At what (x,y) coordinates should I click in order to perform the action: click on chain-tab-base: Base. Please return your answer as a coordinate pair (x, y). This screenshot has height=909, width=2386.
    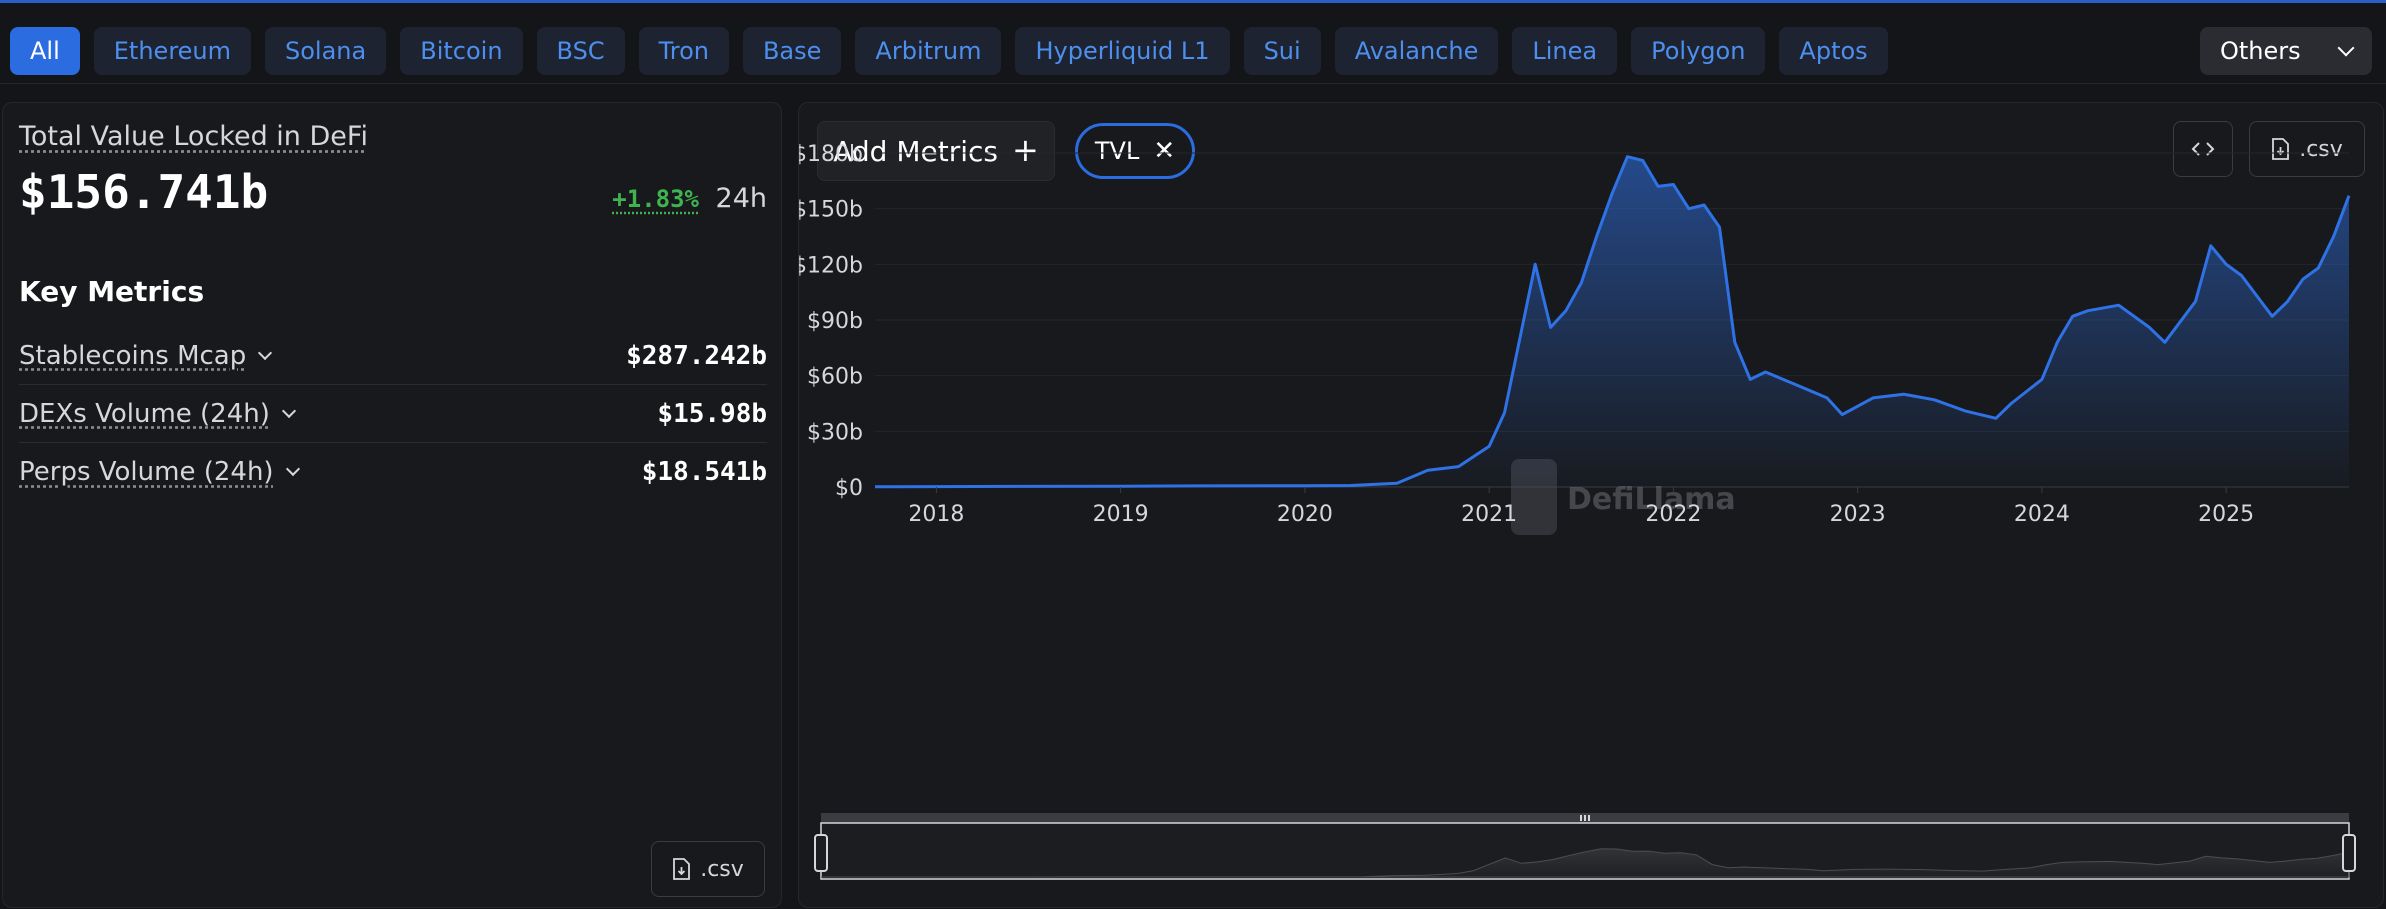
    Looking at the image, I should click on (792, 51).